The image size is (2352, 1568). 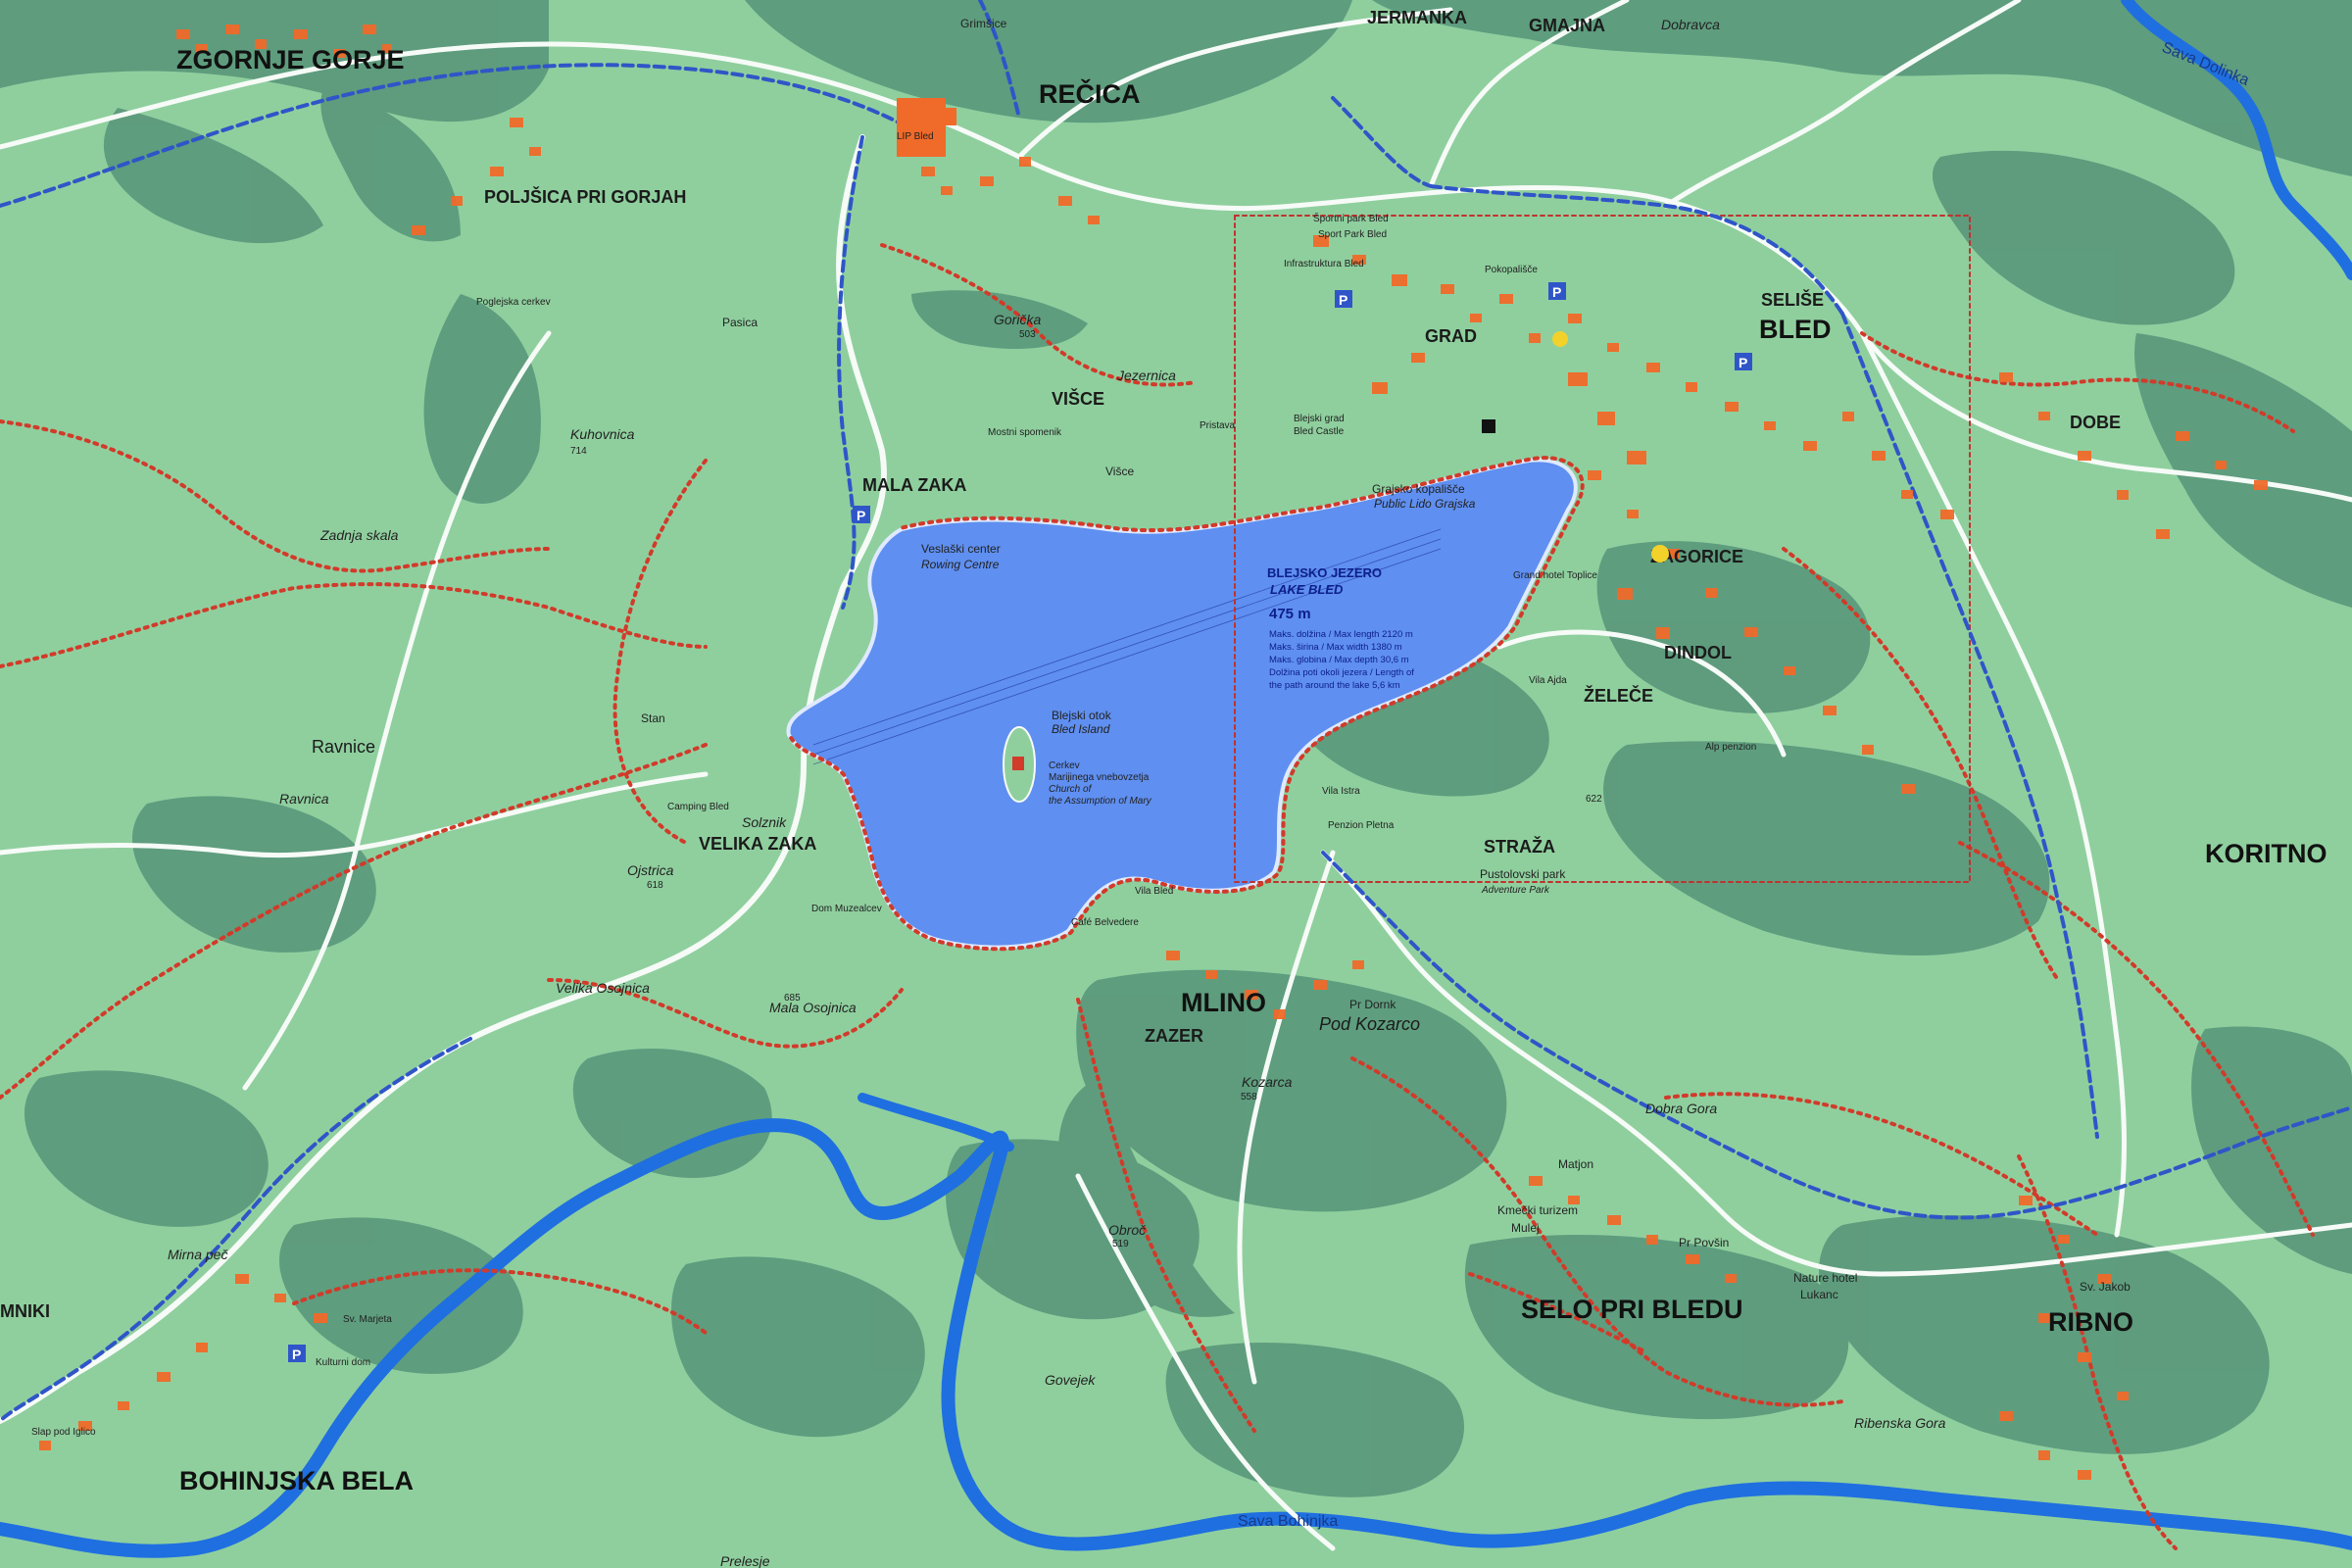 What do you see at coordinates (764, 822) in the screenshot?
I see `place-solznik: Solznik` at bounding box center [764, 822].